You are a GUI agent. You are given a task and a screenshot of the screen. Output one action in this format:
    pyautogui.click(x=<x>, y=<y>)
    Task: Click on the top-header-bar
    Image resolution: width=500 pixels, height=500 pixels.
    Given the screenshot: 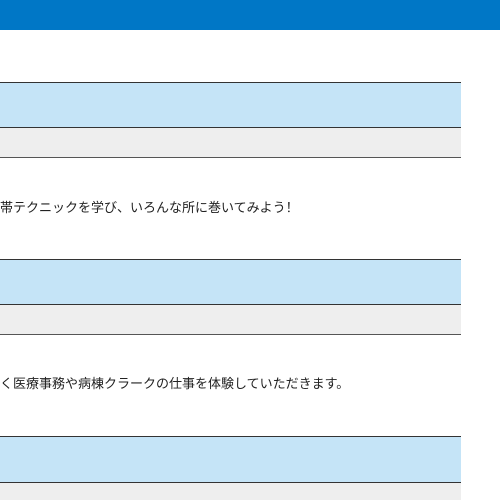 What is the action you would take?
    pyautogui.click(x=250, y=15)
    